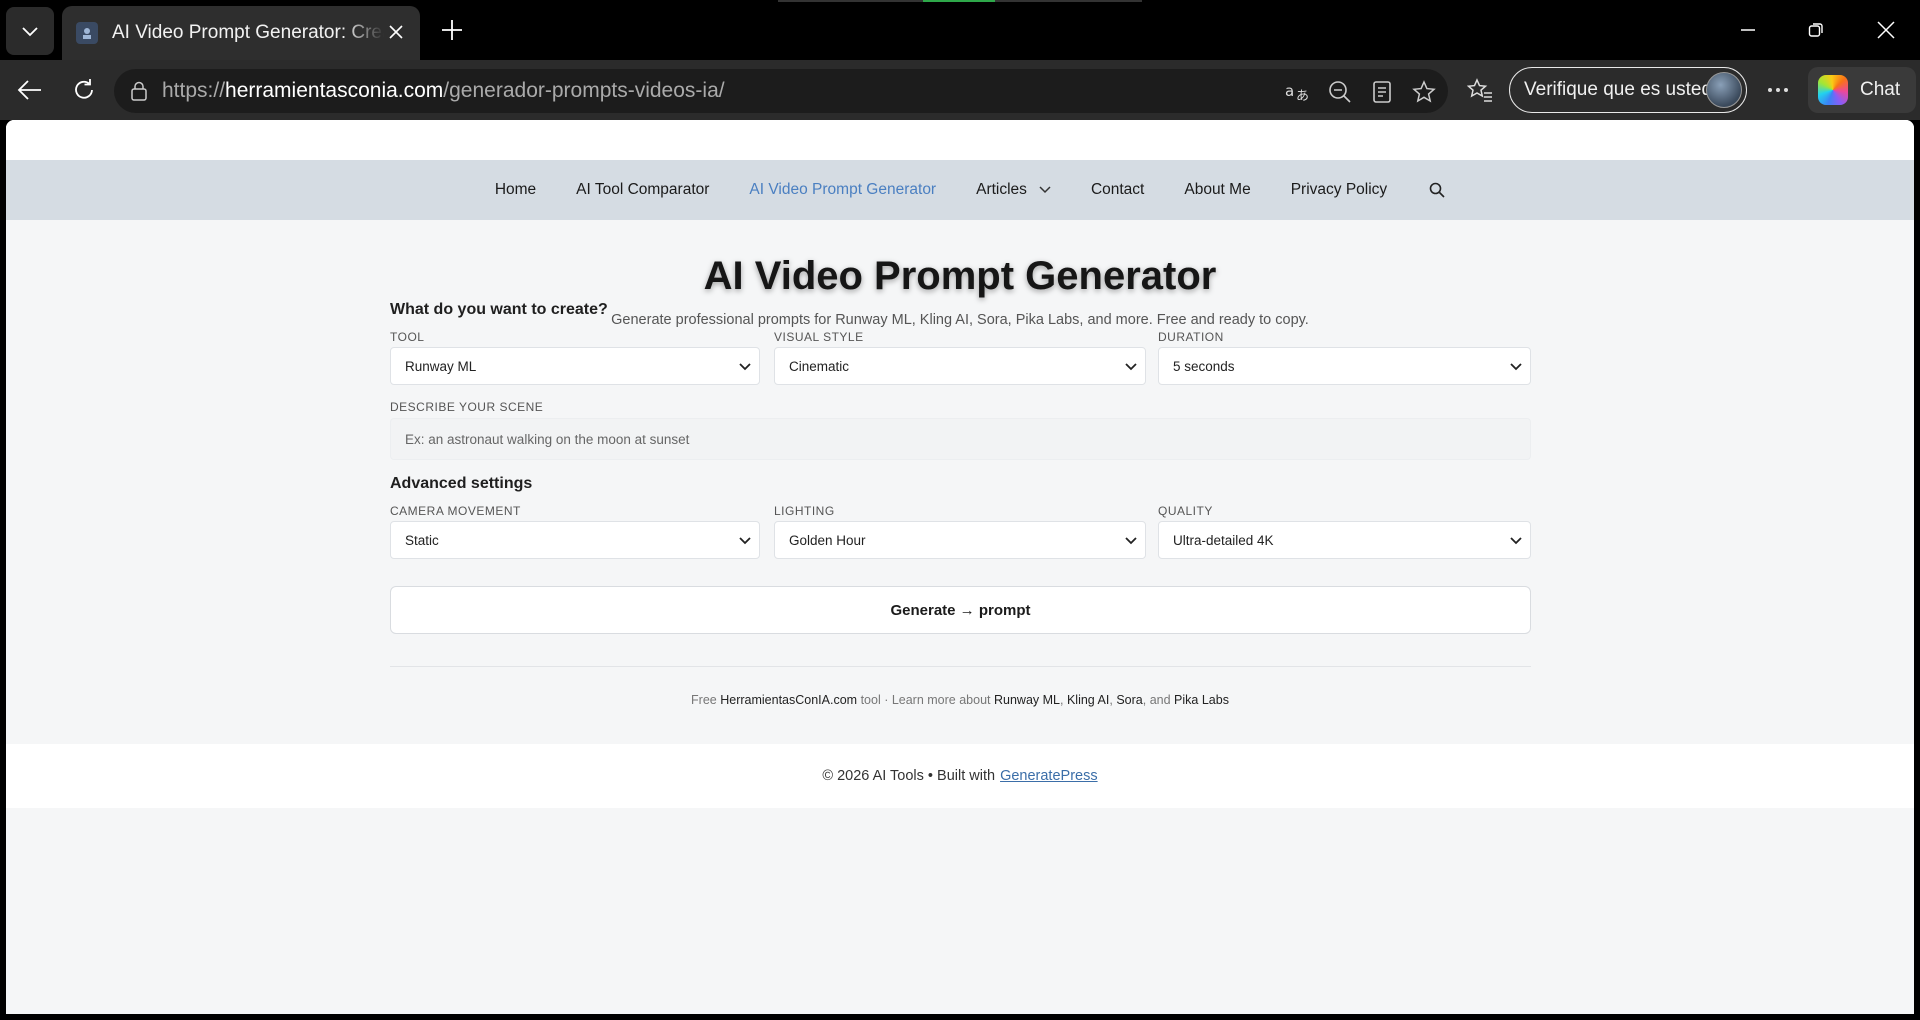  What do you see at coordinates (248, 32) in the screenshot?
I see `tab-title: AI Video Prompt Generator: Create` at bounding box center [248, 32].